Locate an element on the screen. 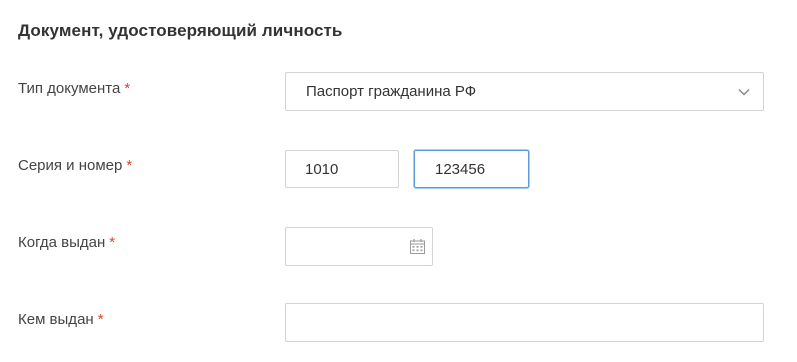  issued-by-label: Кем выдан * is located at coordinates (61, 319).